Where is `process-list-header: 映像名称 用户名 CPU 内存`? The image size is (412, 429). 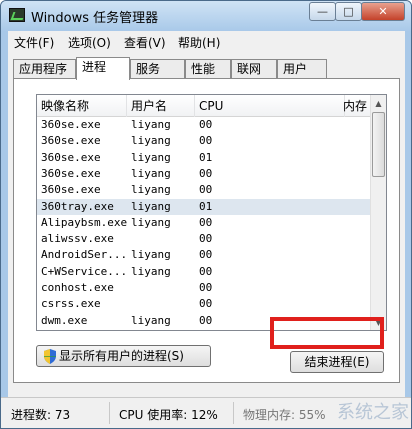
process-list-header: 映像名称 用户名 CPU 内存 is located at coordinates (208, 106).